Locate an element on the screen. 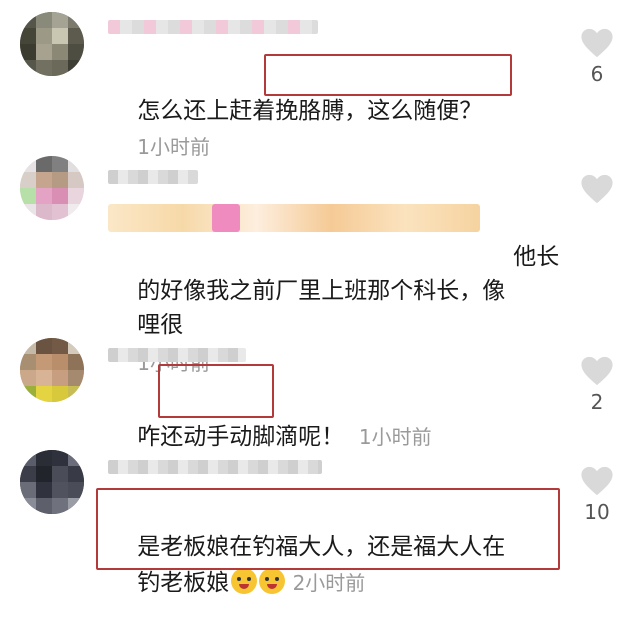 The width and height of the screenshot is (640, 640). comment-body-line2: 钓老板娘 is located at coordinates (183, 583).